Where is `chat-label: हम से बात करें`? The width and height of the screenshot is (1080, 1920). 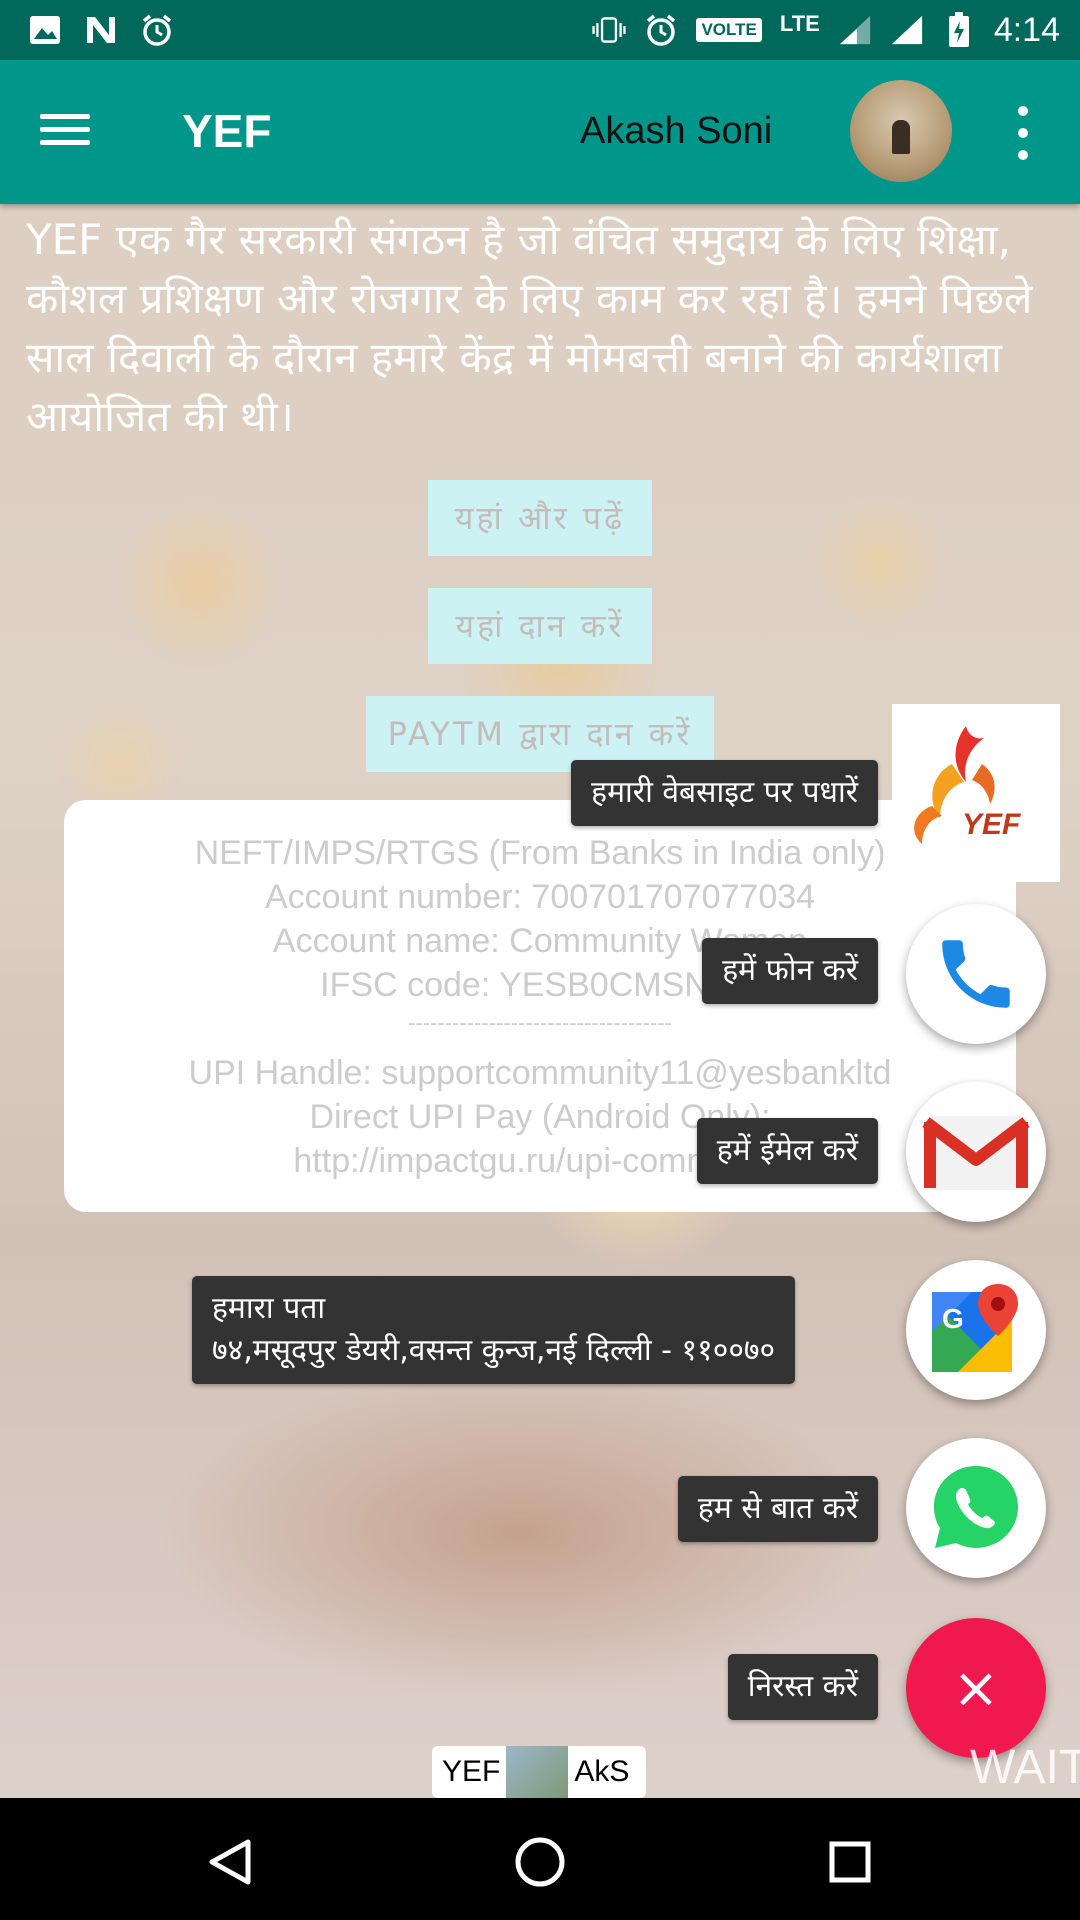 chat-label: हम से बात करें is located at coordinates (777, 1509).